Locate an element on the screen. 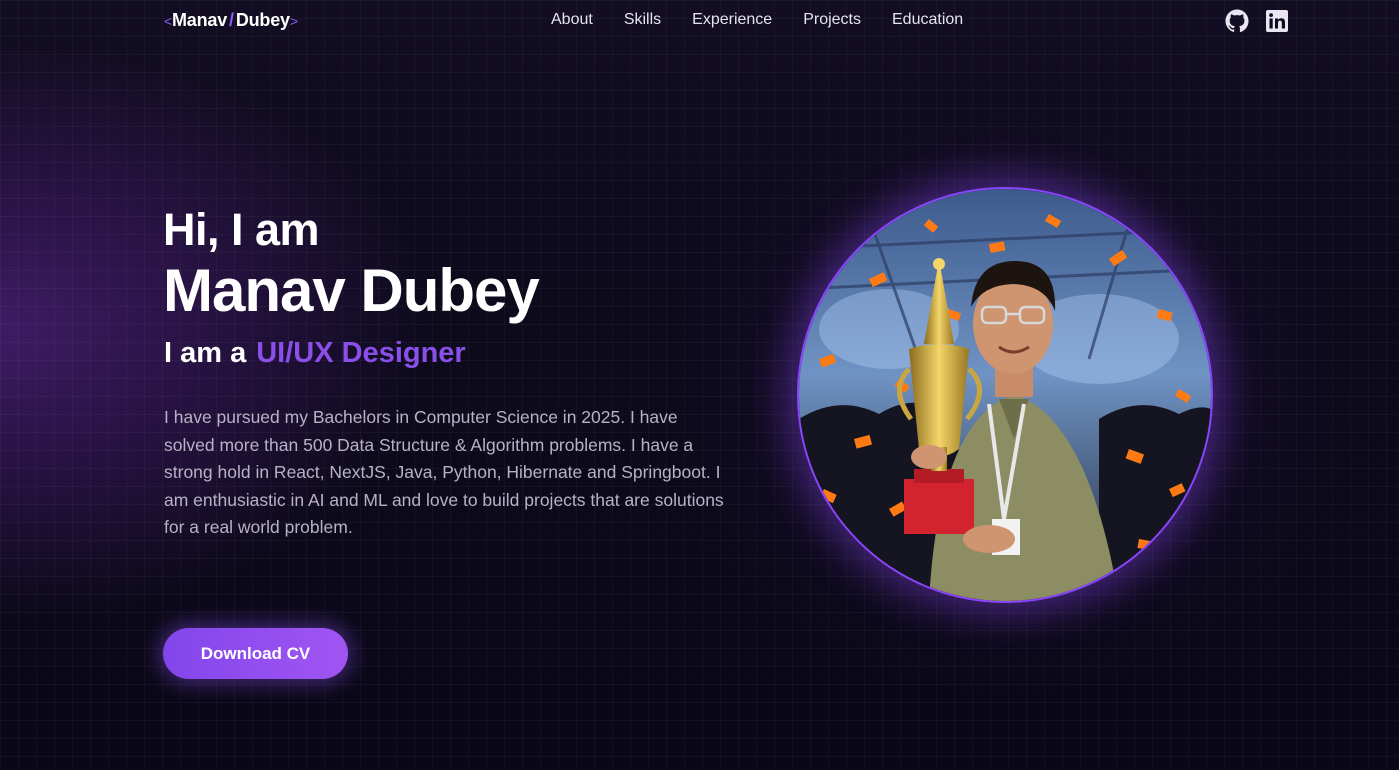 The width and height of the screenshot is (1399, 770). logo: < Manav / Dubey > is located at coordinates (231, 20).